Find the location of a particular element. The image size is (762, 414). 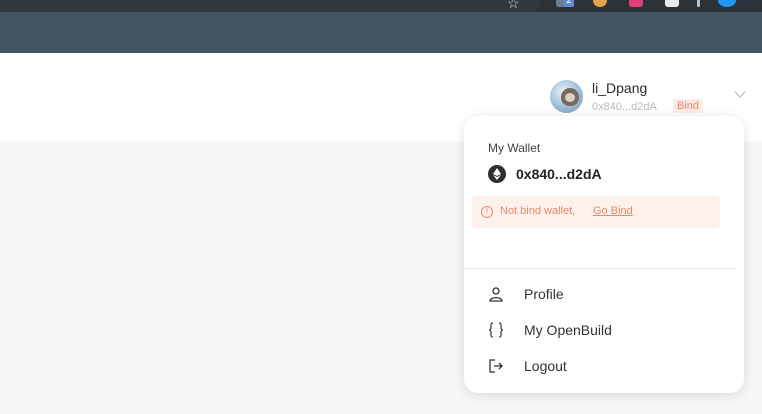

avatar is located at coordinates (566, 96).